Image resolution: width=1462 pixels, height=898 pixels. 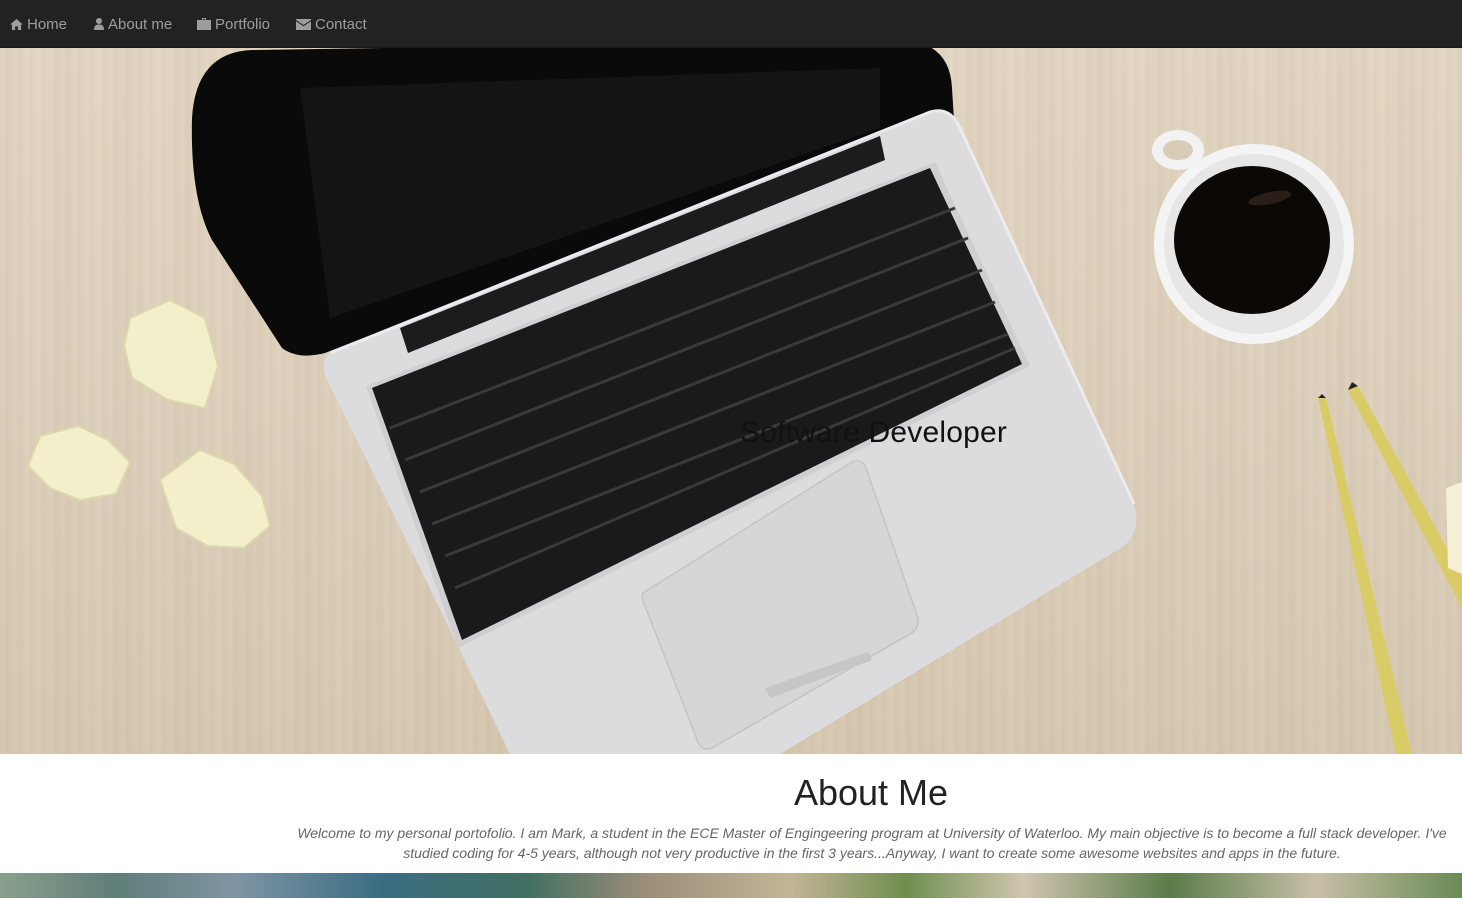 What do you see at coordinates (140, 24) in the screenshot?
I see `nav-label-about: About me` at bounding box center [140, 24].